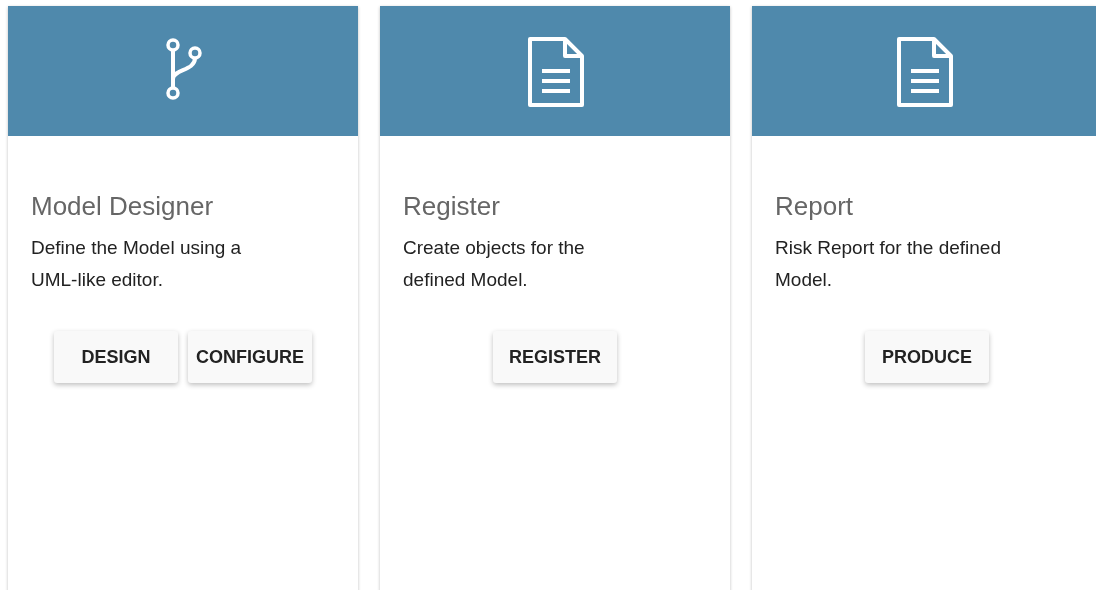 This screenshot has width=1096, height=590. What do you see at coordinates (927, 357) in the screenshot?
I see `action-button: PRODUCE` at bounding box center [927, 357].